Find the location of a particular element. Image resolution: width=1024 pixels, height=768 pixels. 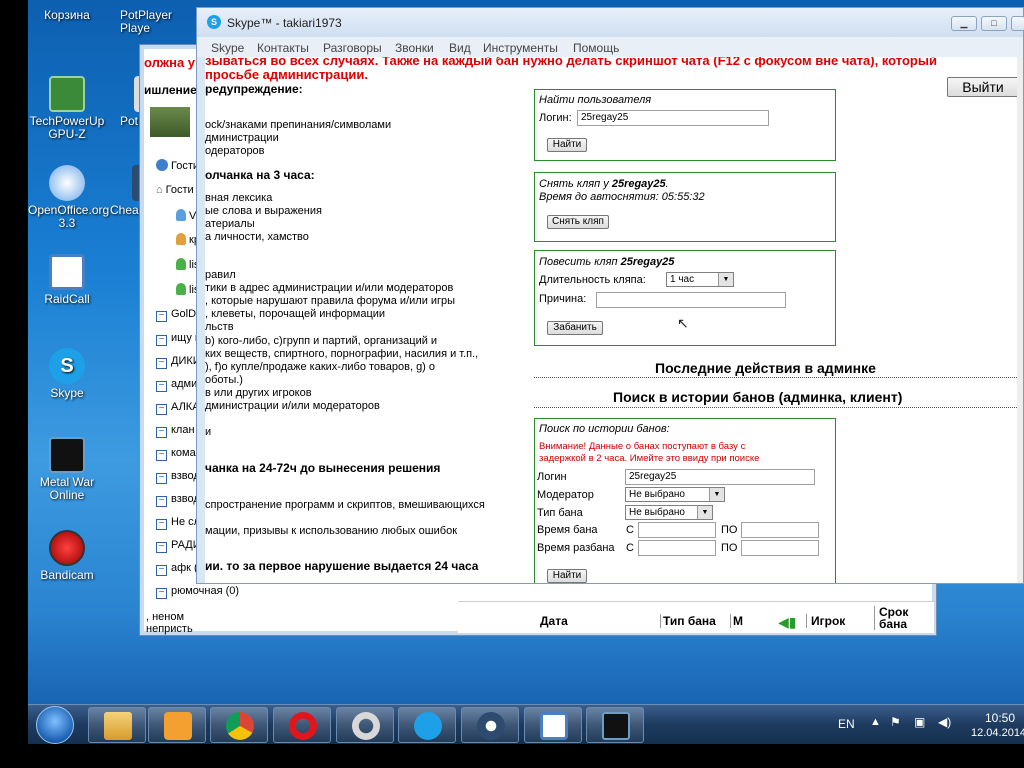

taskbar-opera-next is located at coordinates (365, 725).